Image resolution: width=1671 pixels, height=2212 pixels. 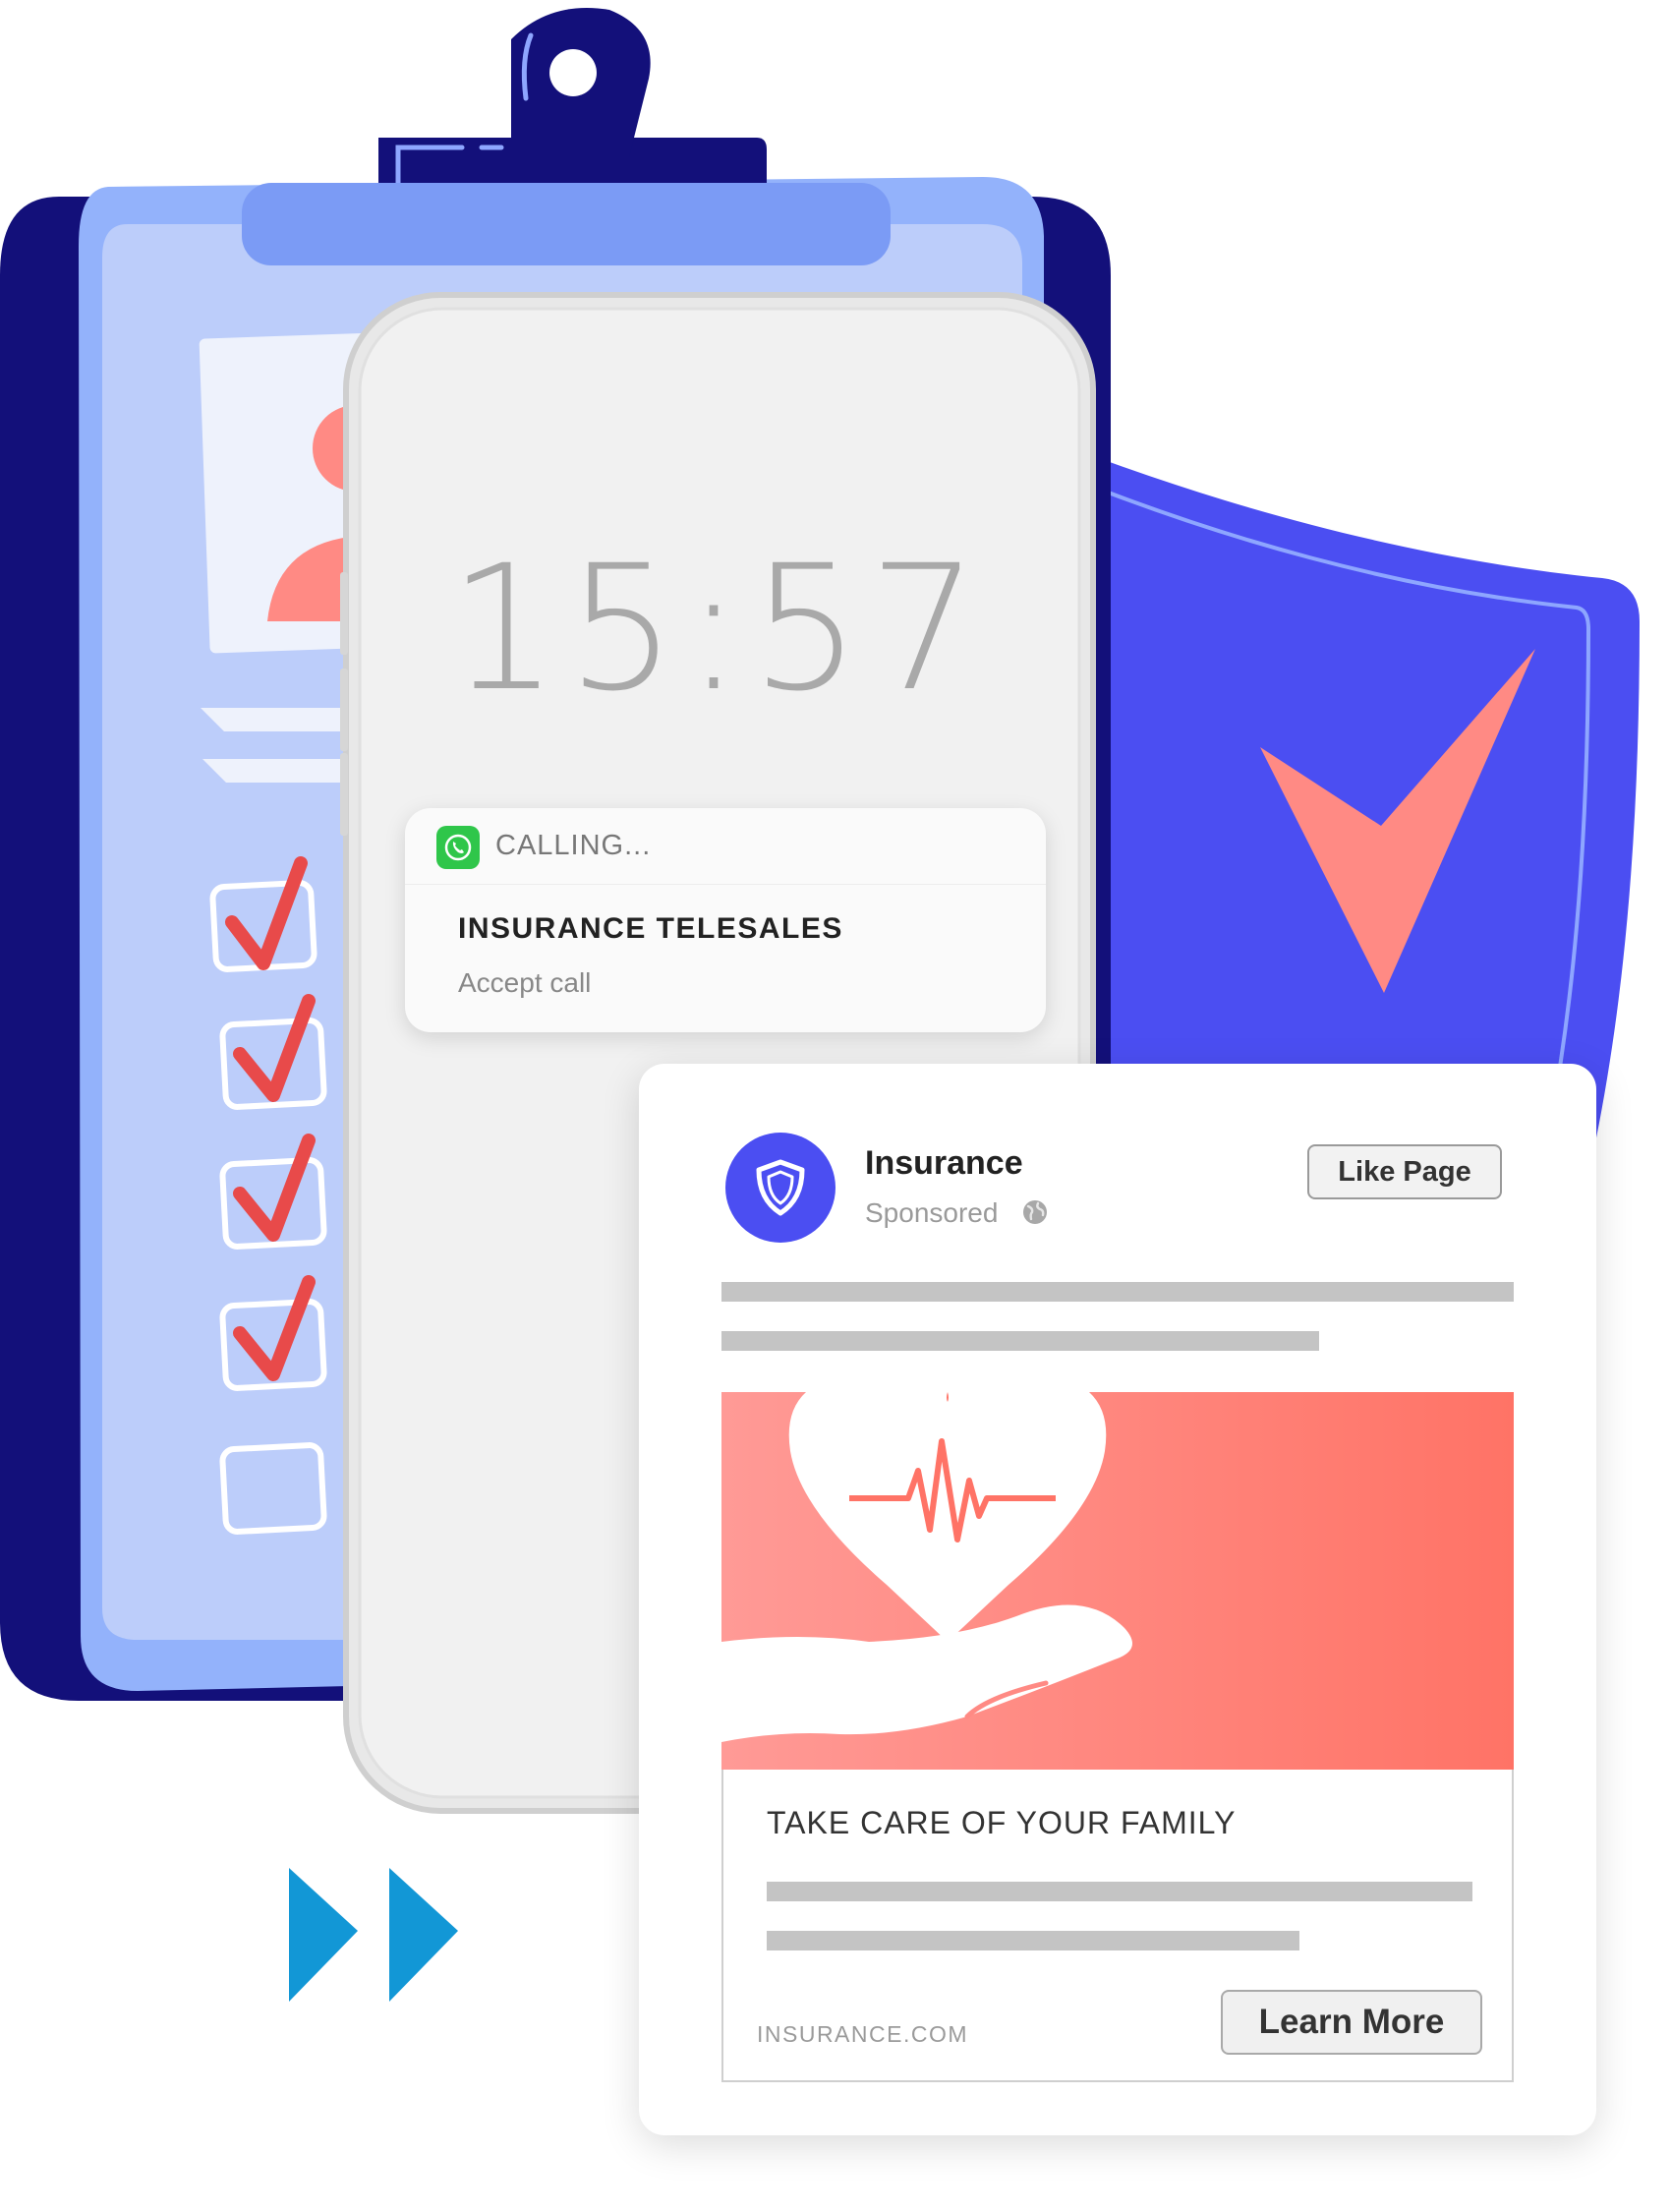 I want to click on ad-image, so click(x=1117, y=1581).